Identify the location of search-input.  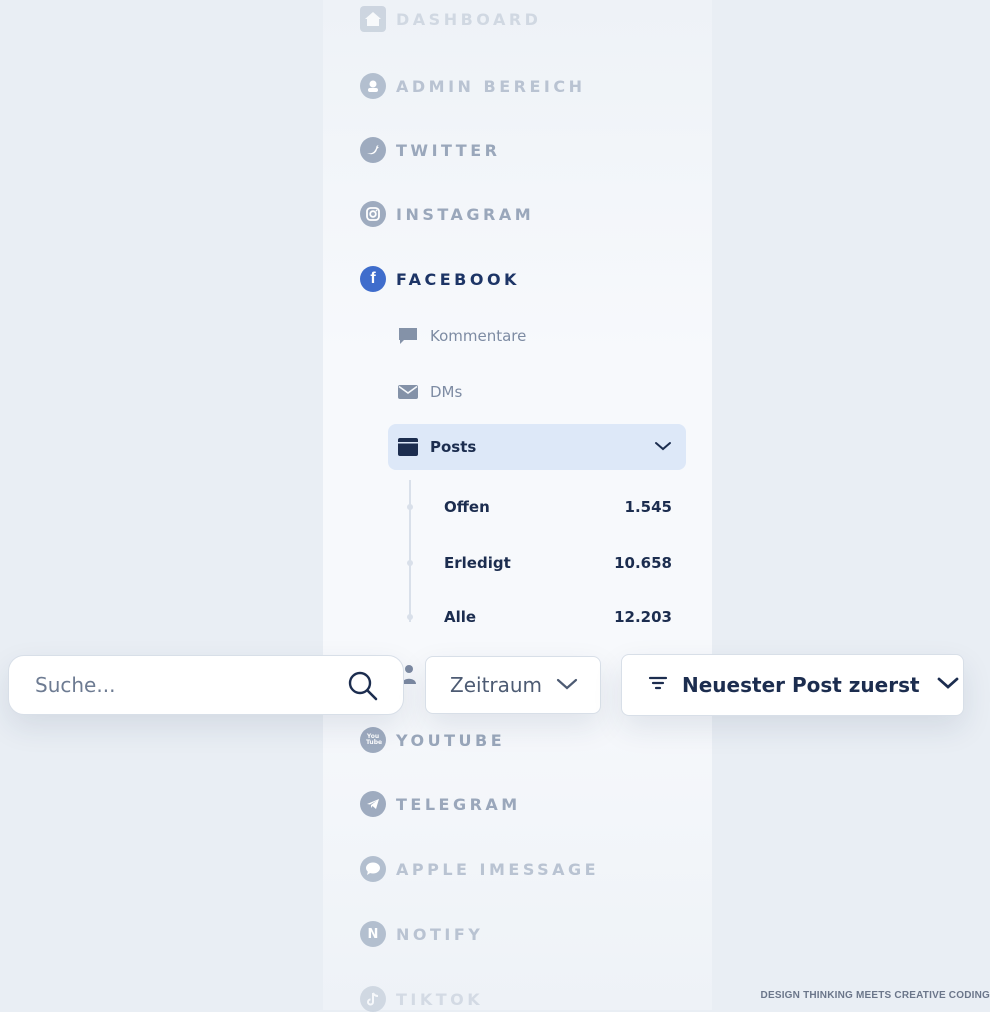
(185, 685).